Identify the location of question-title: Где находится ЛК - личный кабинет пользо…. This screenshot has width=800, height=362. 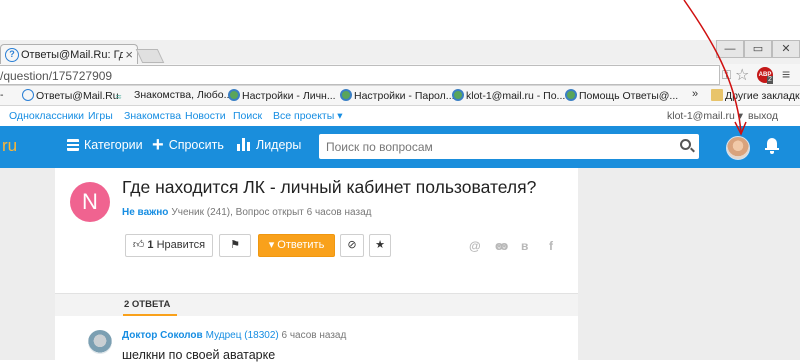
(329, 187).